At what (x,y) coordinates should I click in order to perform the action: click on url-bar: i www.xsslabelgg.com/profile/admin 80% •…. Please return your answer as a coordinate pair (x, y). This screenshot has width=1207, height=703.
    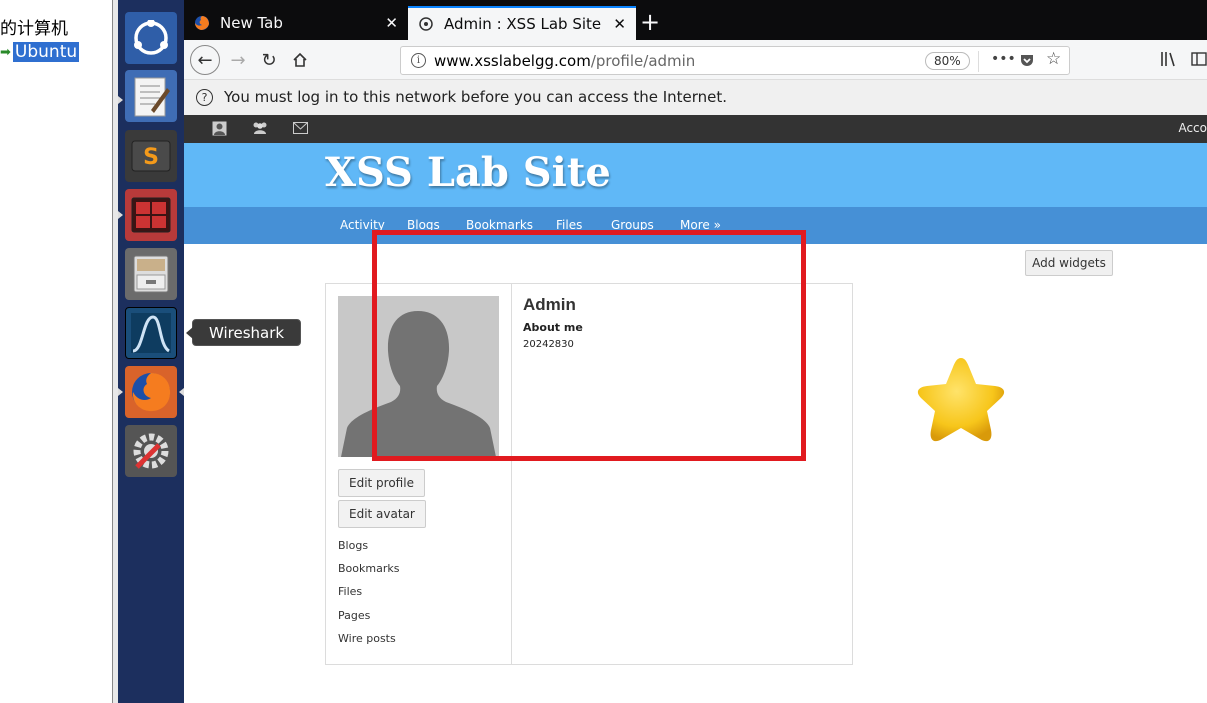
    Looking at the image, I should click on (735, 60).